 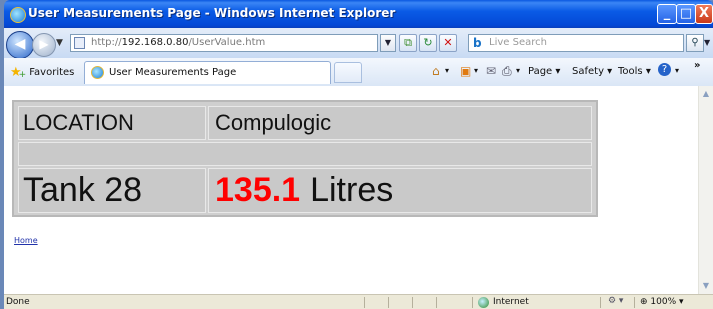 What do you see at coordinates (476, 70) in the screenshot?
I see `feeds-dropdown: ▾` at bounding box center [476, 70].